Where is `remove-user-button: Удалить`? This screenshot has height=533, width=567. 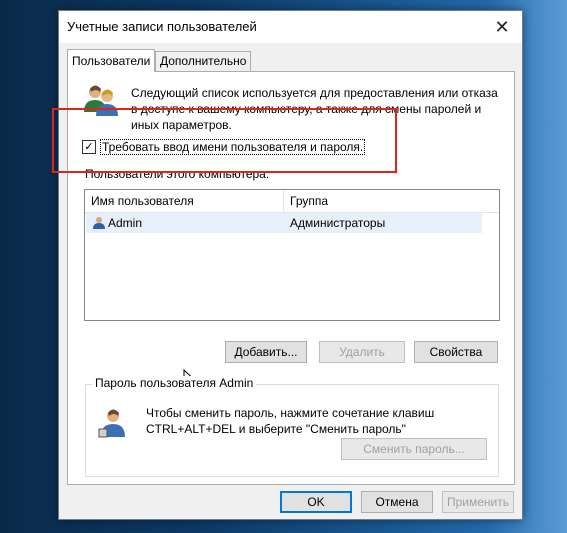
remove-user-button: Удалить is located at coordinates (362, 352).